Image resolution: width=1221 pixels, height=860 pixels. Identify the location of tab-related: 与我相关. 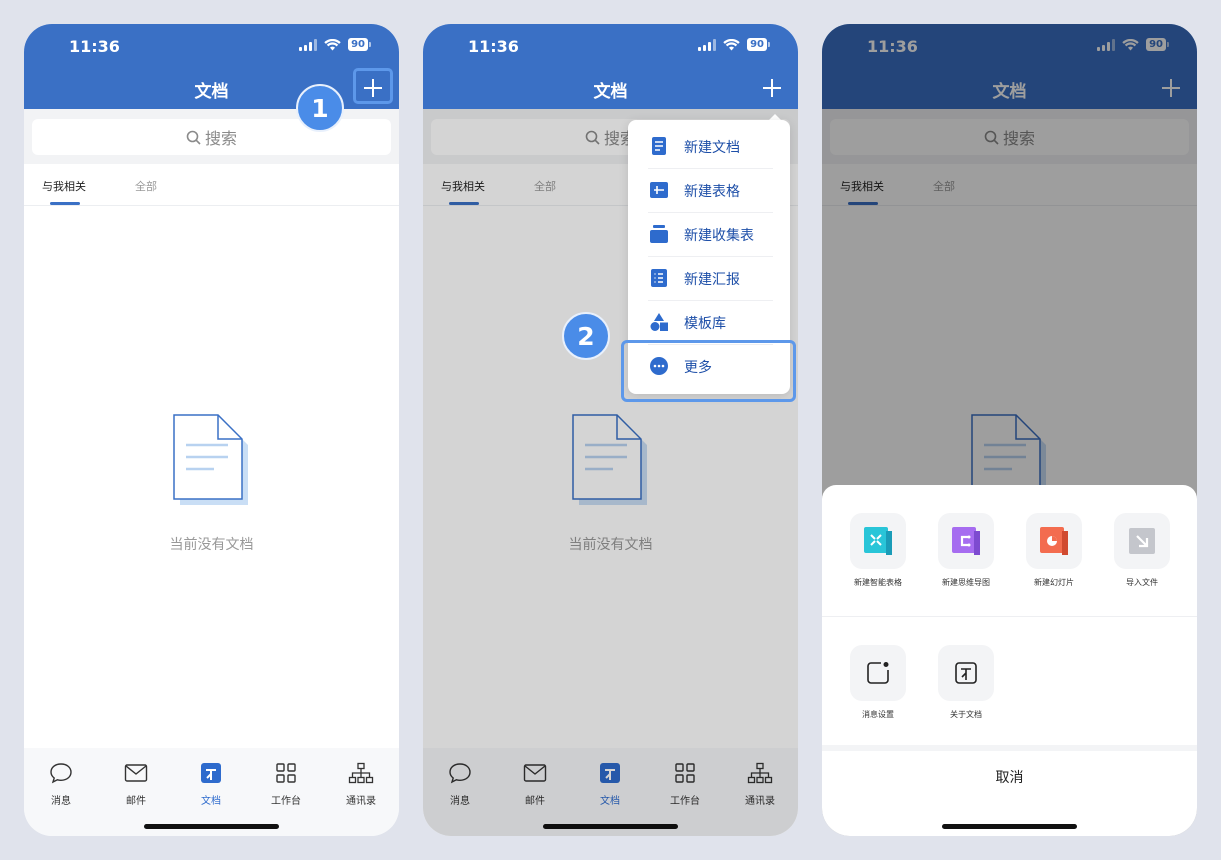
(64, 186).